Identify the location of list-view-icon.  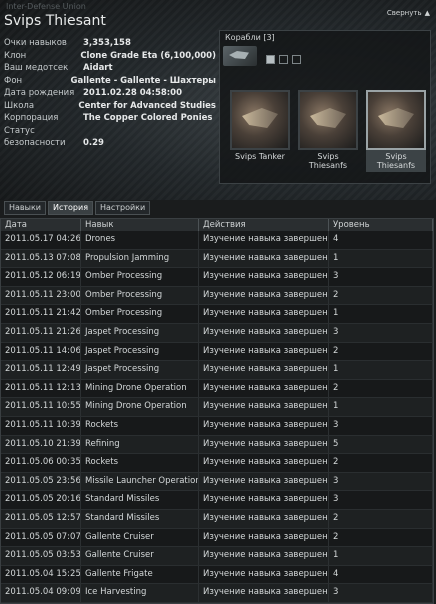
(283, 59).